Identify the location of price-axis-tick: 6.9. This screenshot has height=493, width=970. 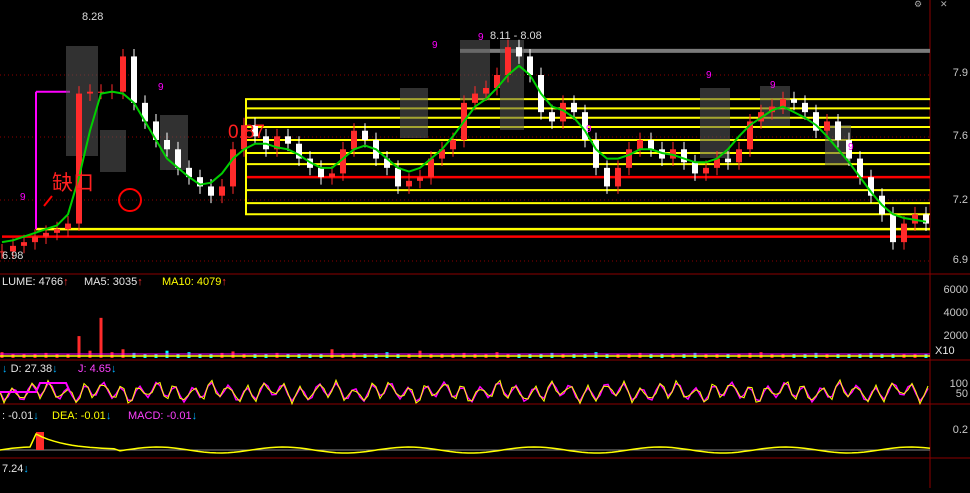
(960, 260).